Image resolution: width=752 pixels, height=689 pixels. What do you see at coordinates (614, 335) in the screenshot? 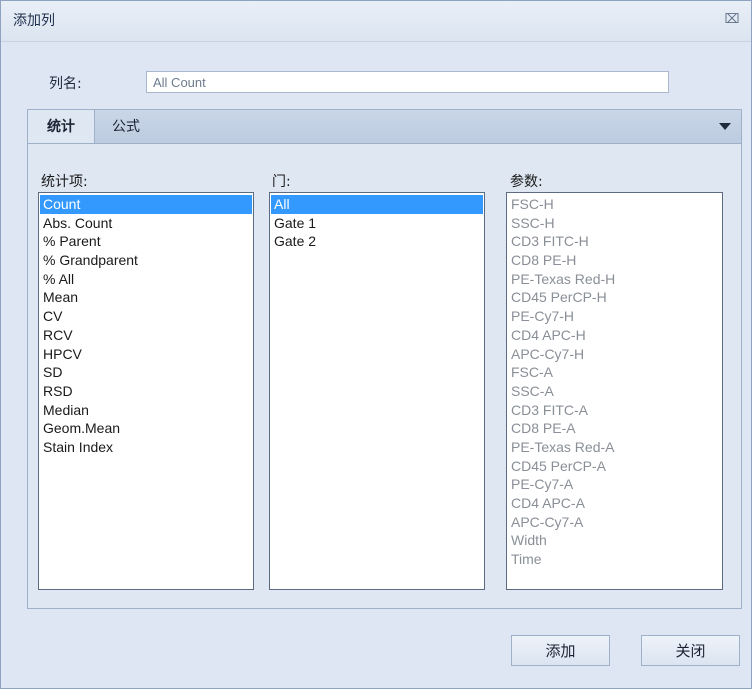
I see `params-list-item: CD4 APC-H` at bounding box center [614, 335].